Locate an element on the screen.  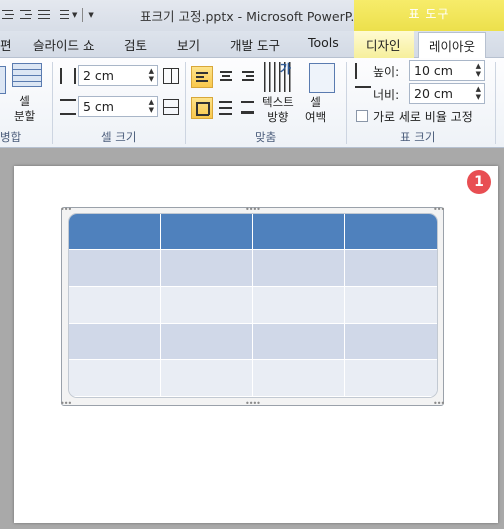
merge-group-label: 병합 is located at coordinates (11, 137).